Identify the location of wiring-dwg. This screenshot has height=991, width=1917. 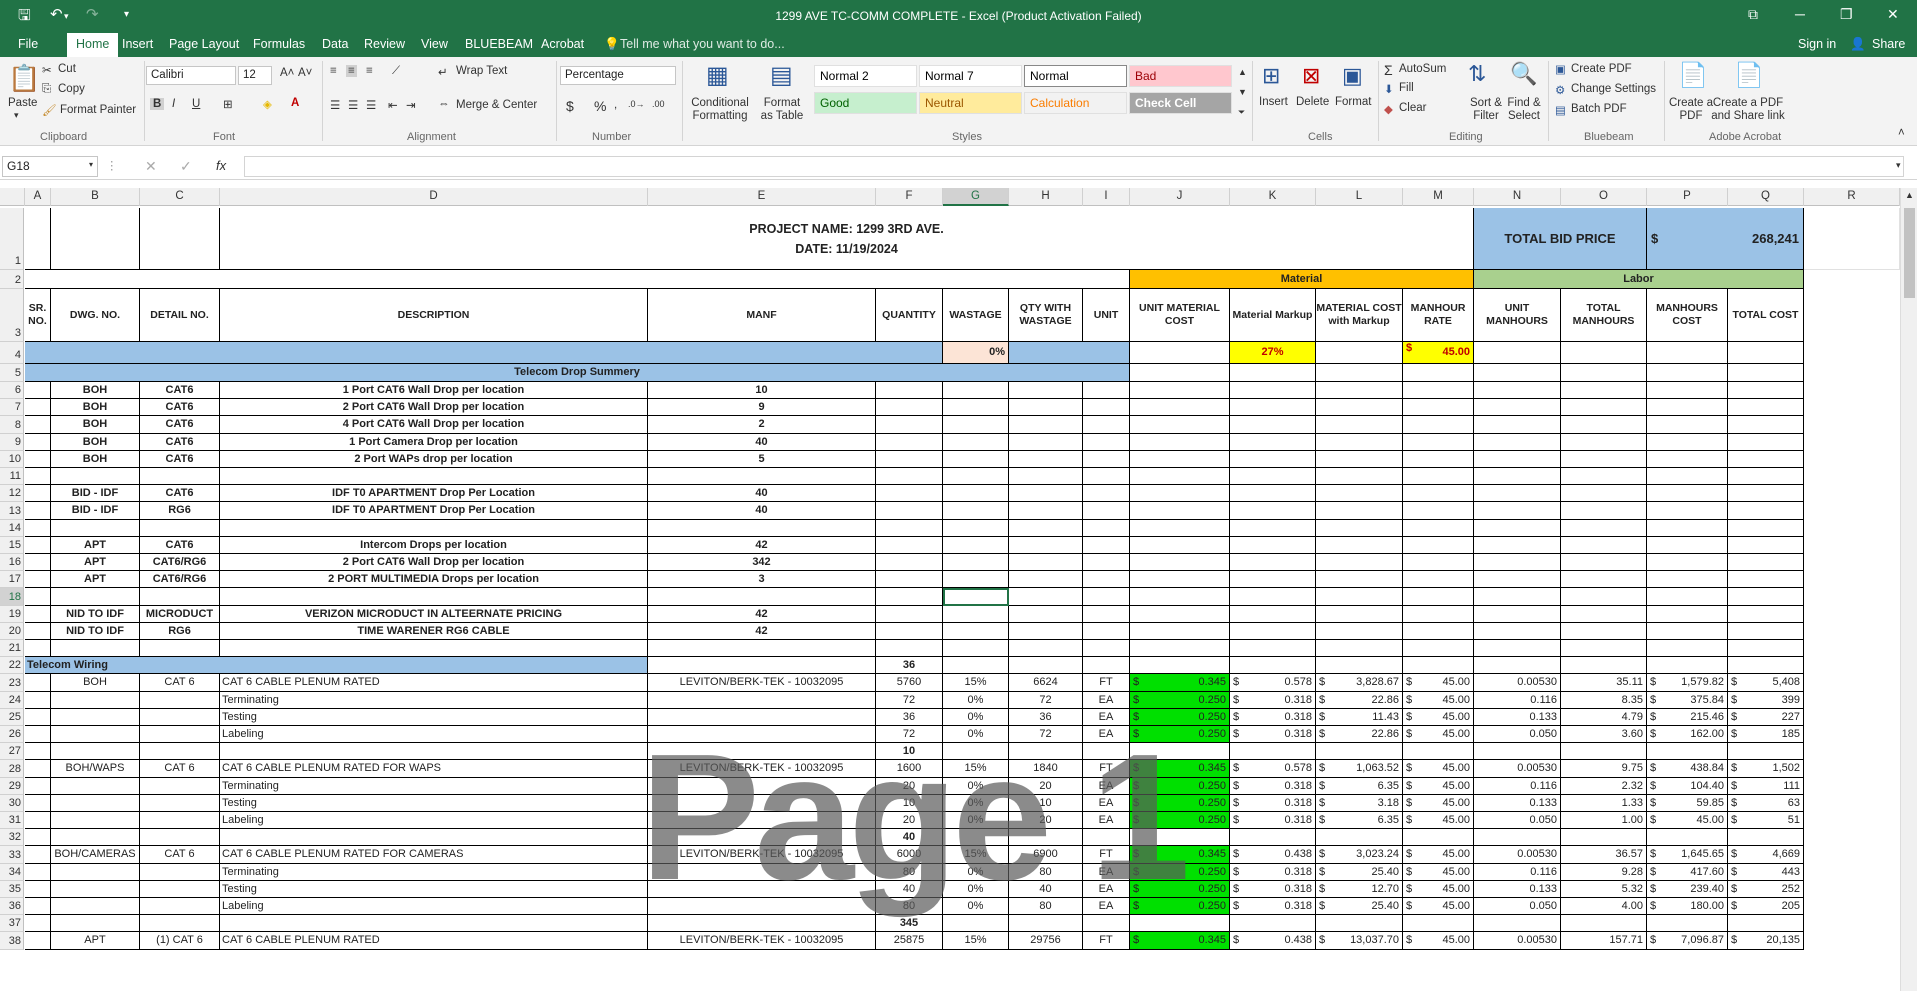
(95, 786).